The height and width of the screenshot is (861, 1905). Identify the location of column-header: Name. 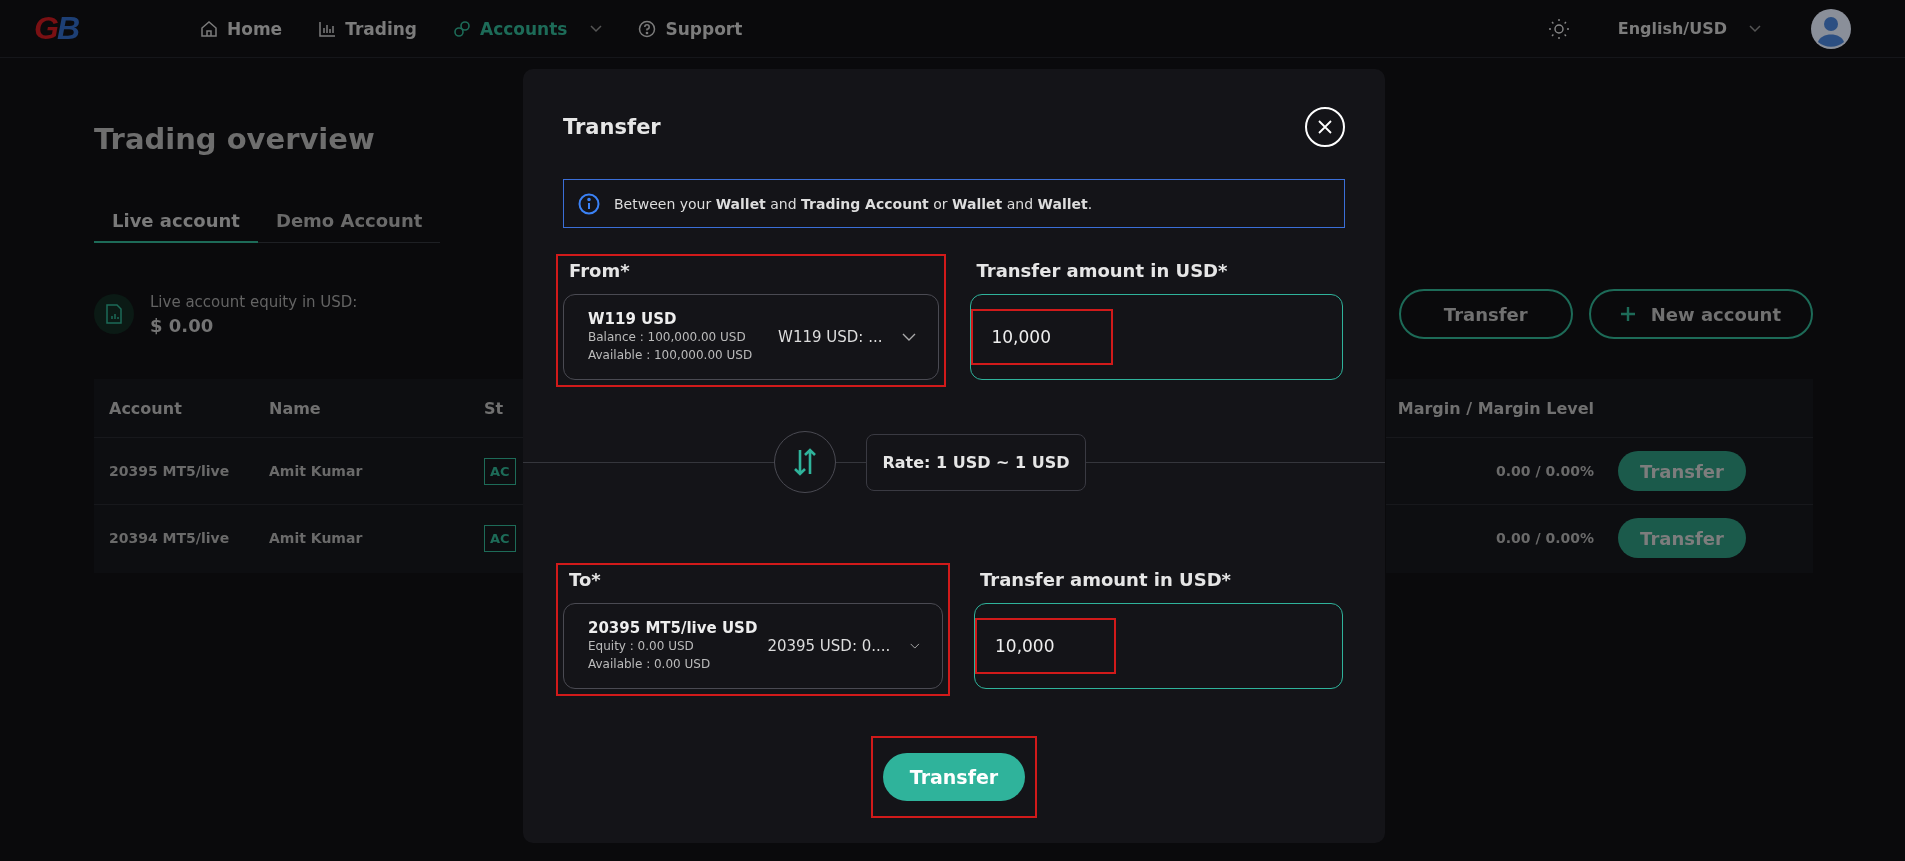
(295, 408).